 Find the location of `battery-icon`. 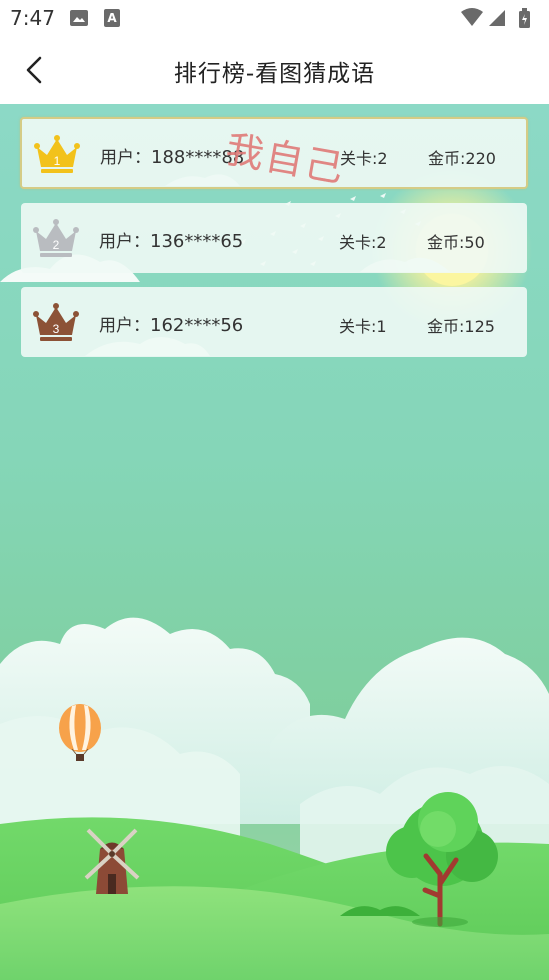

battery-icon is located at coordinates (524, 18).